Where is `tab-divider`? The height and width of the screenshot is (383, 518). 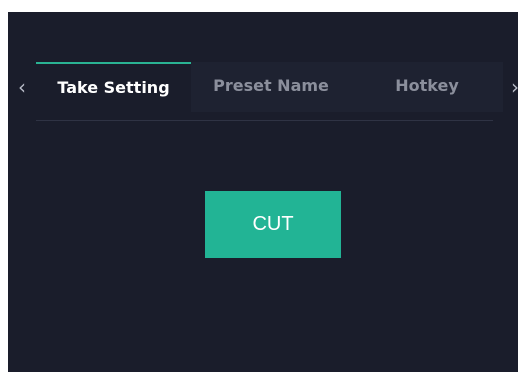
tab-divider is located at coordinates (264, 120).